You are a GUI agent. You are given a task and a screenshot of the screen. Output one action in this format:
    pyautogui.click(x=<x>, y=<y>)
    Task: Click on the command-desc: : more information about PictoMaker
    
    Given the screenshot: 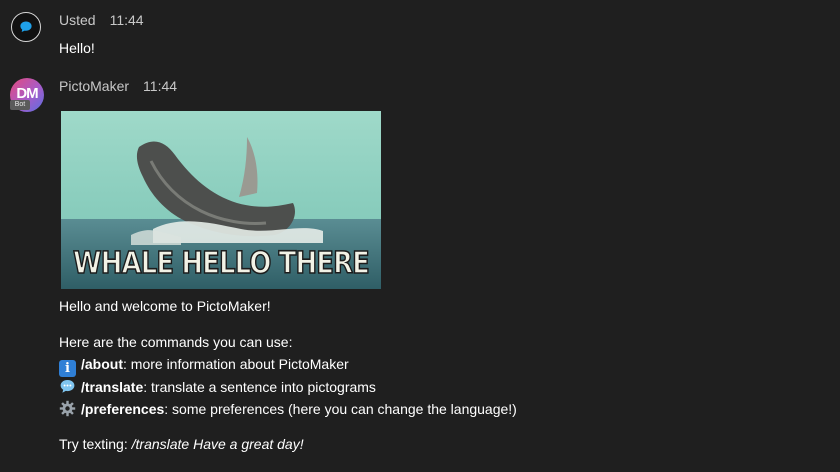 What is the action you would take?
    pyautogui.click(x=236, y=364)
    